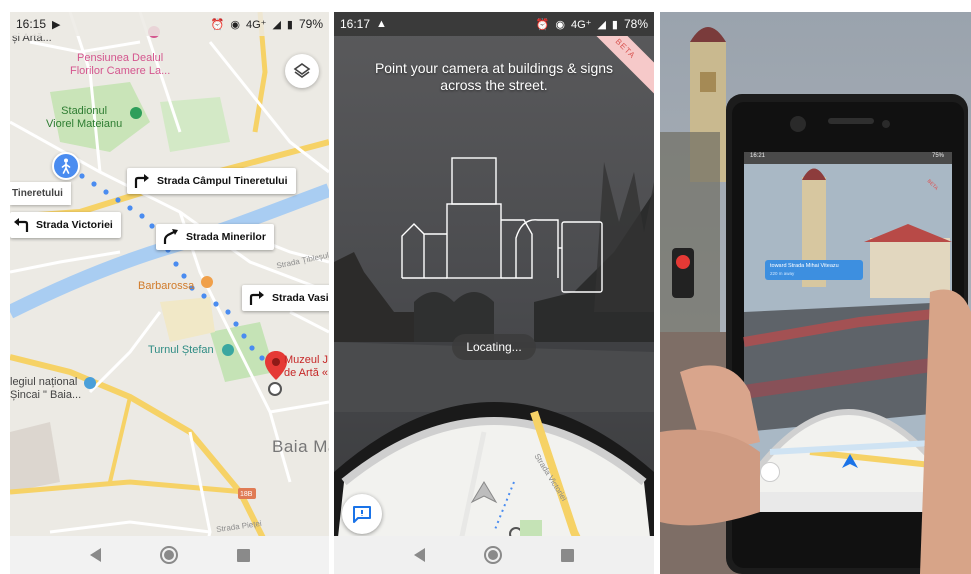  Describe the element at coordinates (770, 472) in the screenshot. I see `phone-feedback-icon` at that location.